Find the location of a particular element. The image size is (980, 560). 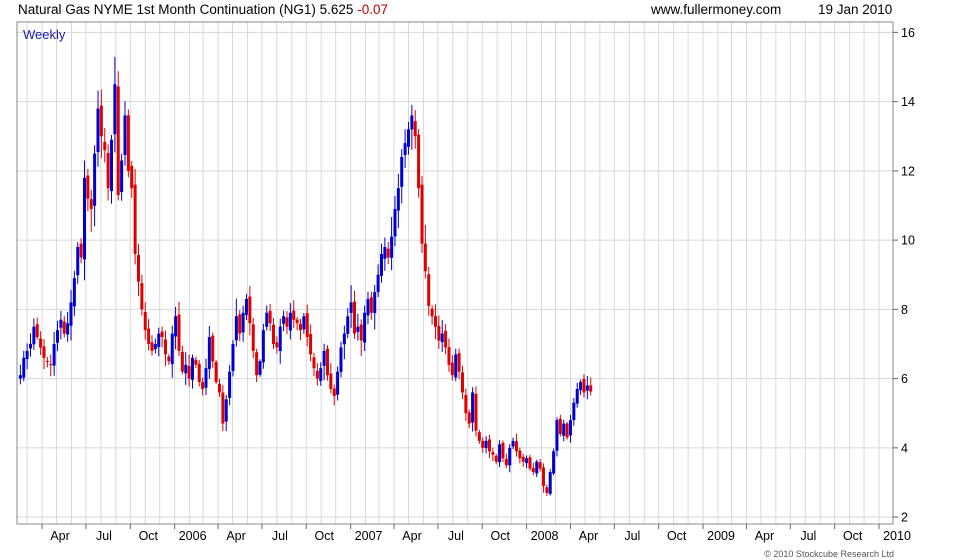

y-tick-label: 10 is located at coordinates (908, 241).